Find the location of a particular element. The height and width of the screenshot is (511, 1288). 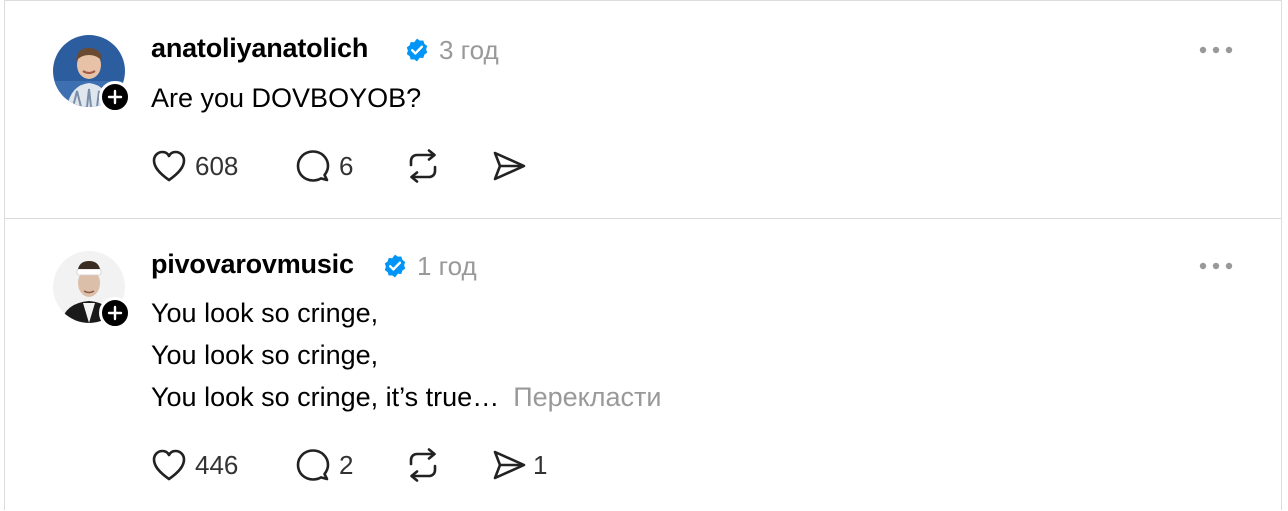

like-button: 446 is located at coordinates (194, 465).